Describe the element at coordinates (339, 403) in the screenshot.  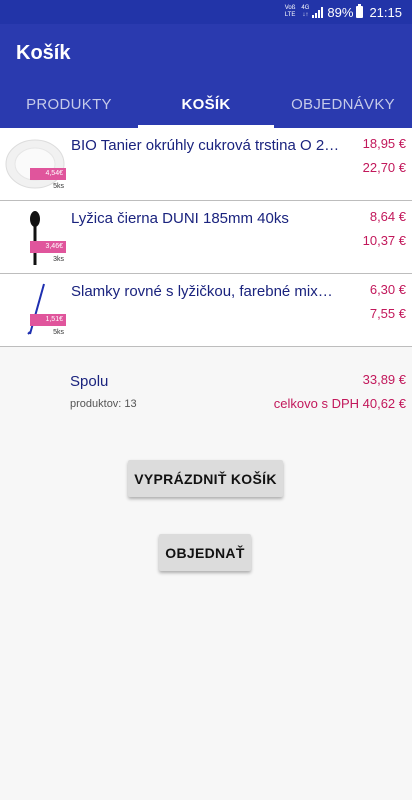
I see `summary-total-vat: celkovo s DPH 40,62 €` at that location.